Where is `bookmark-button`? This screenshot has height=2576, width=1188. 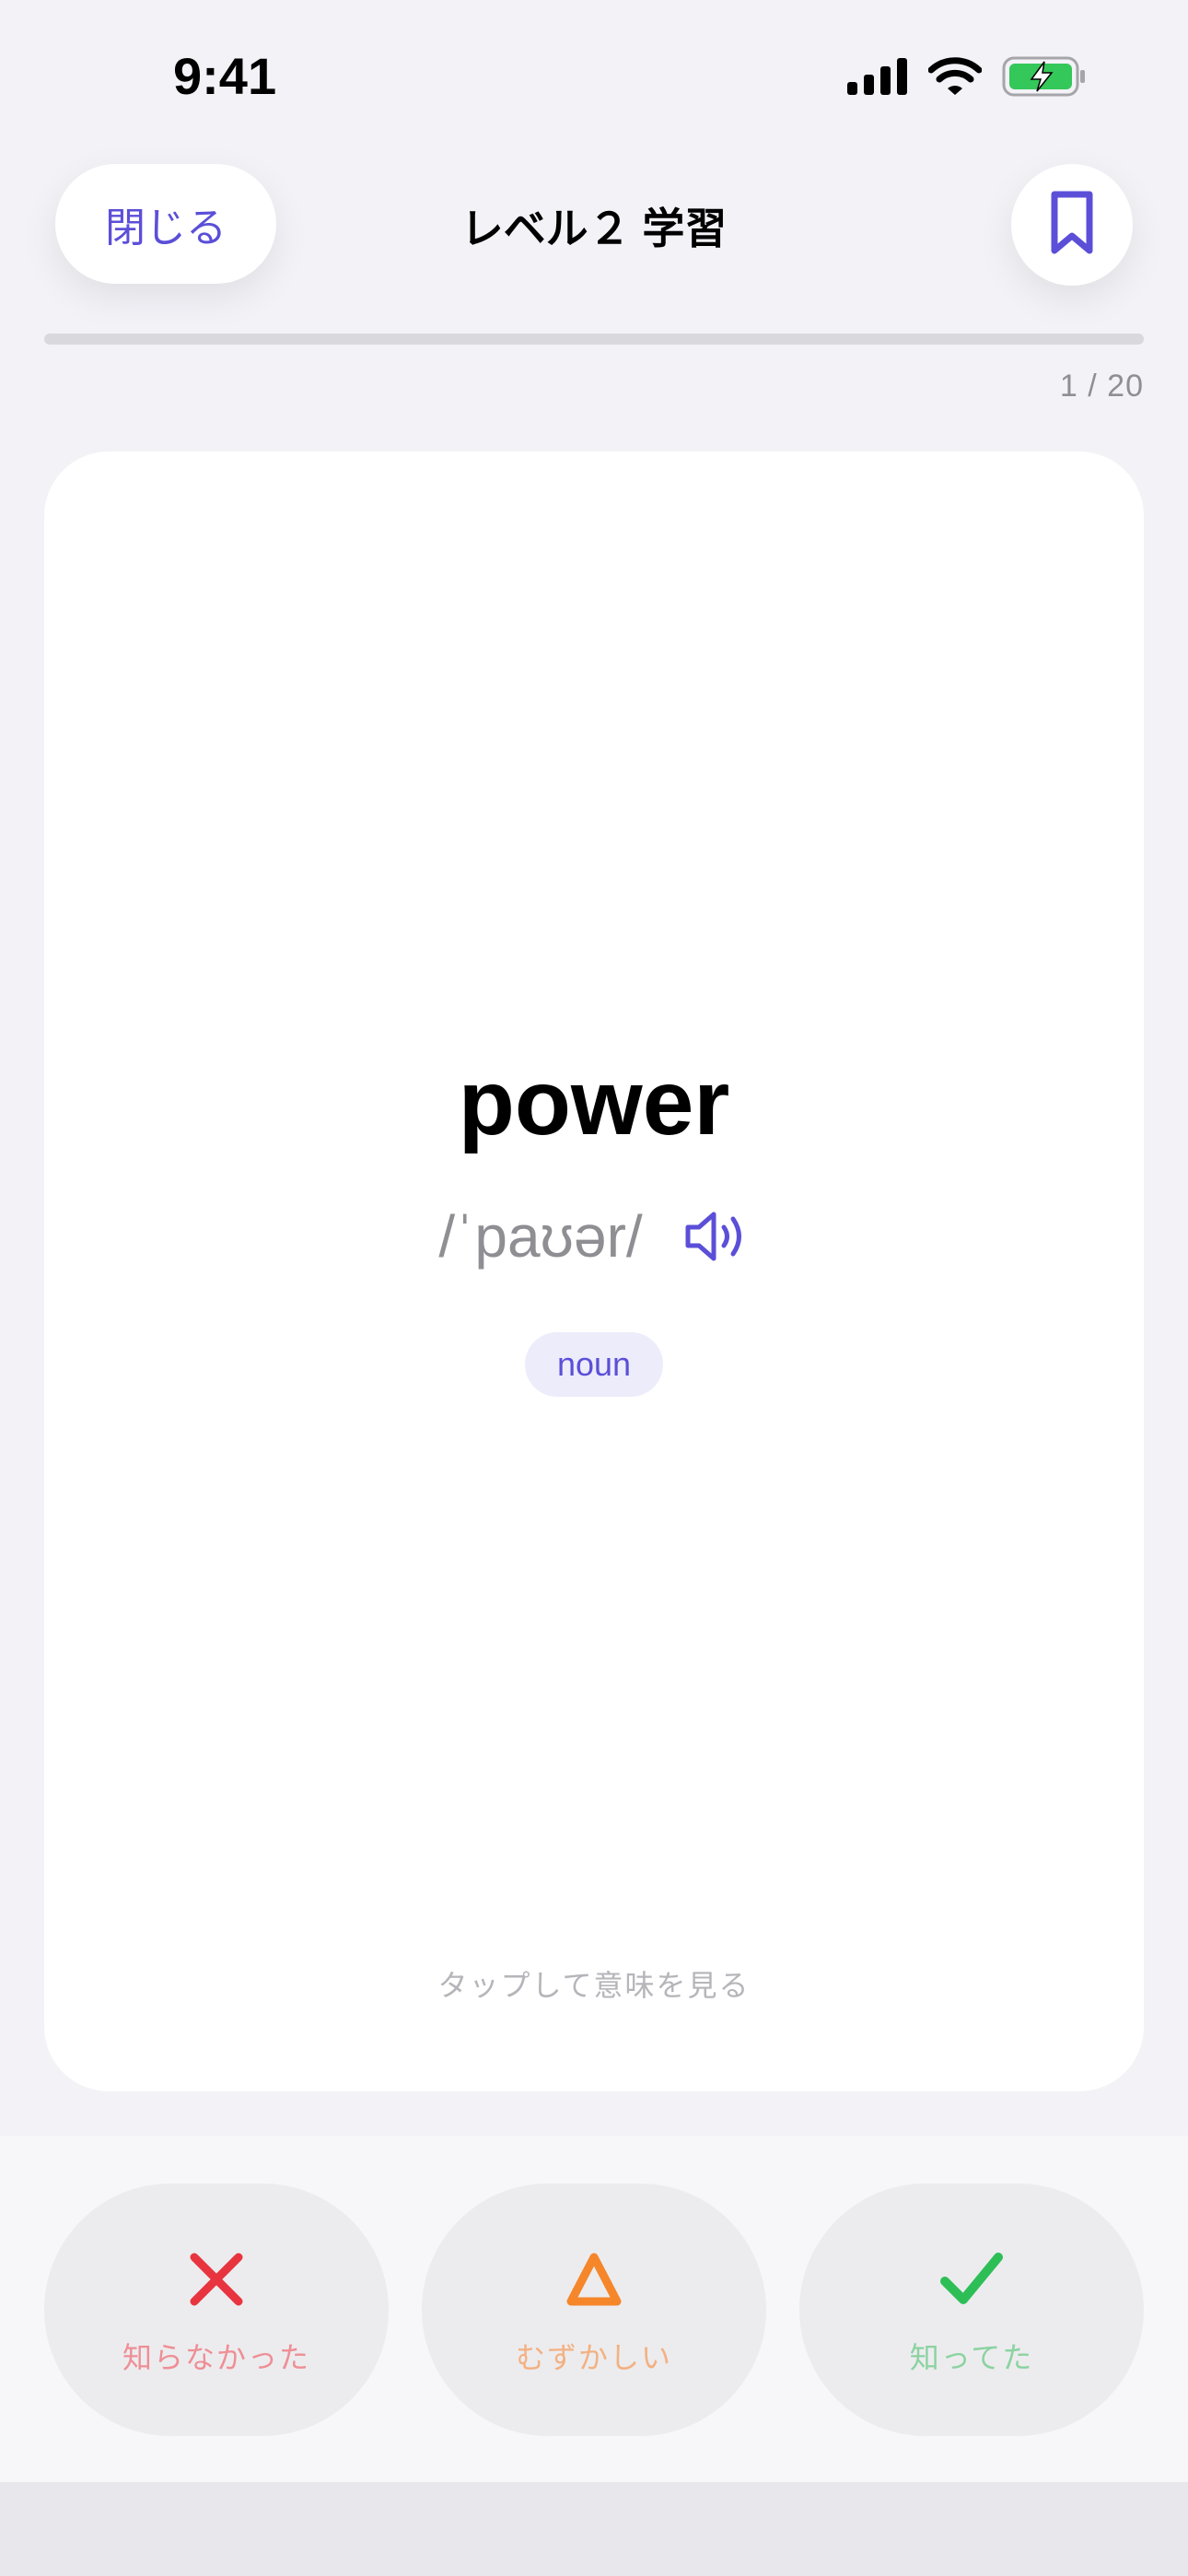
bookmark-button is located at coordinates (1072, 225).